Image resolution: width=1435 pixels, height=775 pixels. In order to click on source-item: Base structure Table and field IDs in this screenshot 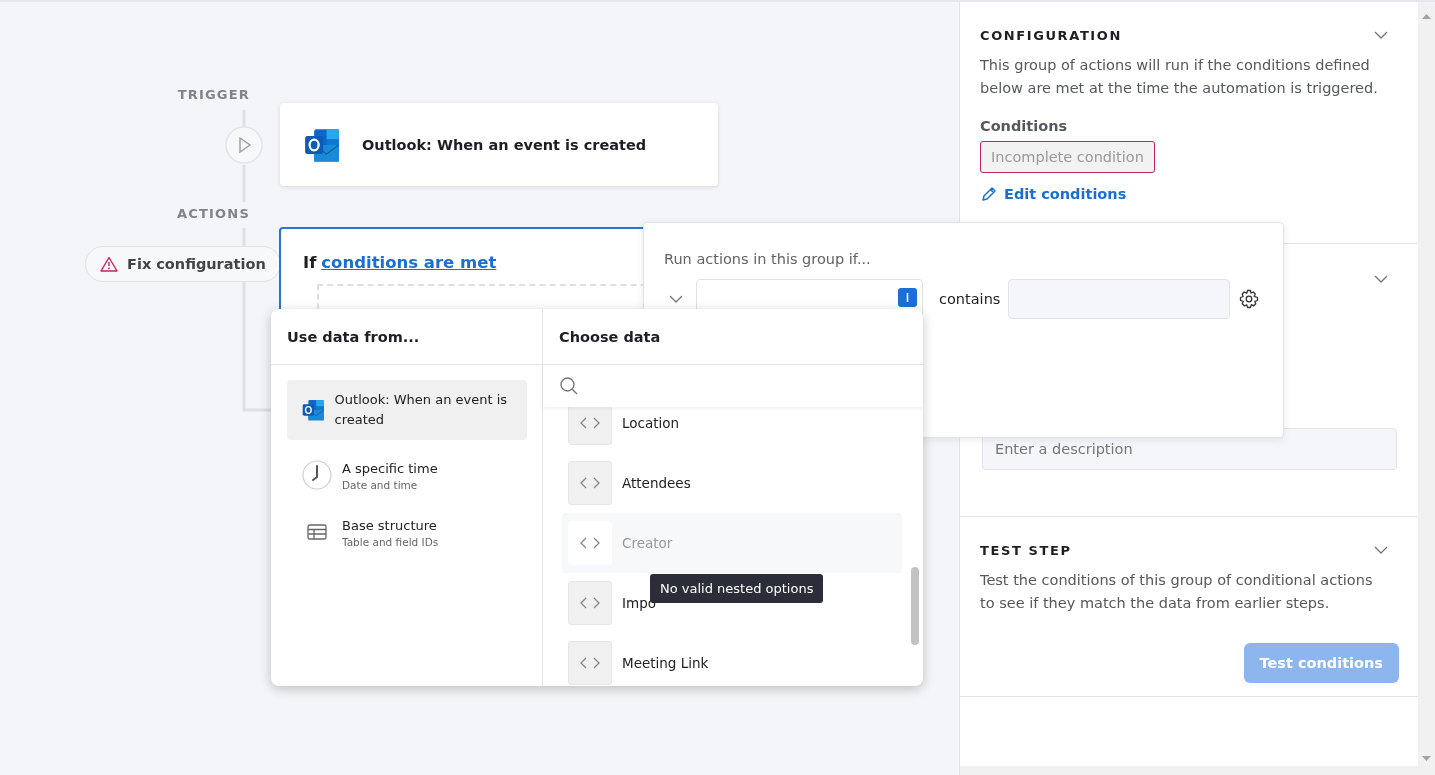, I will do `click(407, 531)`.